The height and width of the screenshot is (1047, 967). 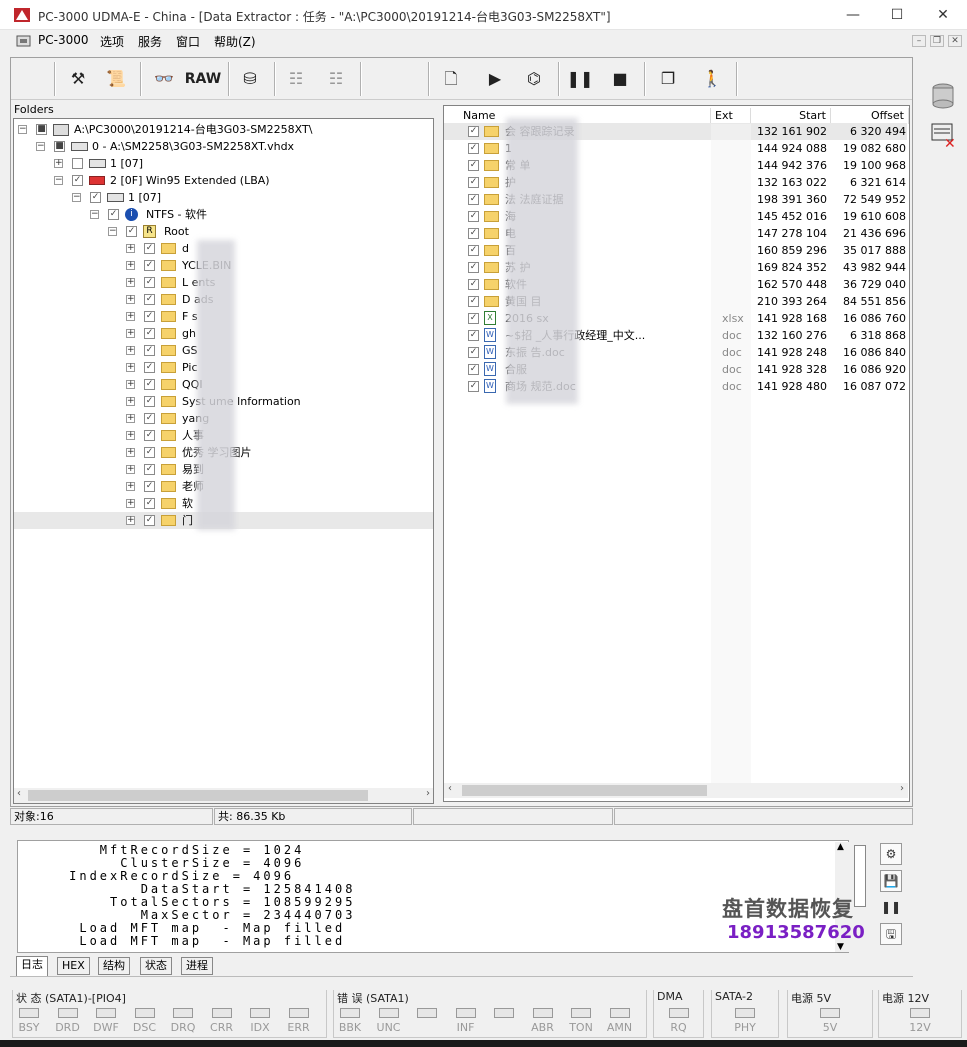 I want to click on mdi-close-button: ✕, so click(x=955, y=41).